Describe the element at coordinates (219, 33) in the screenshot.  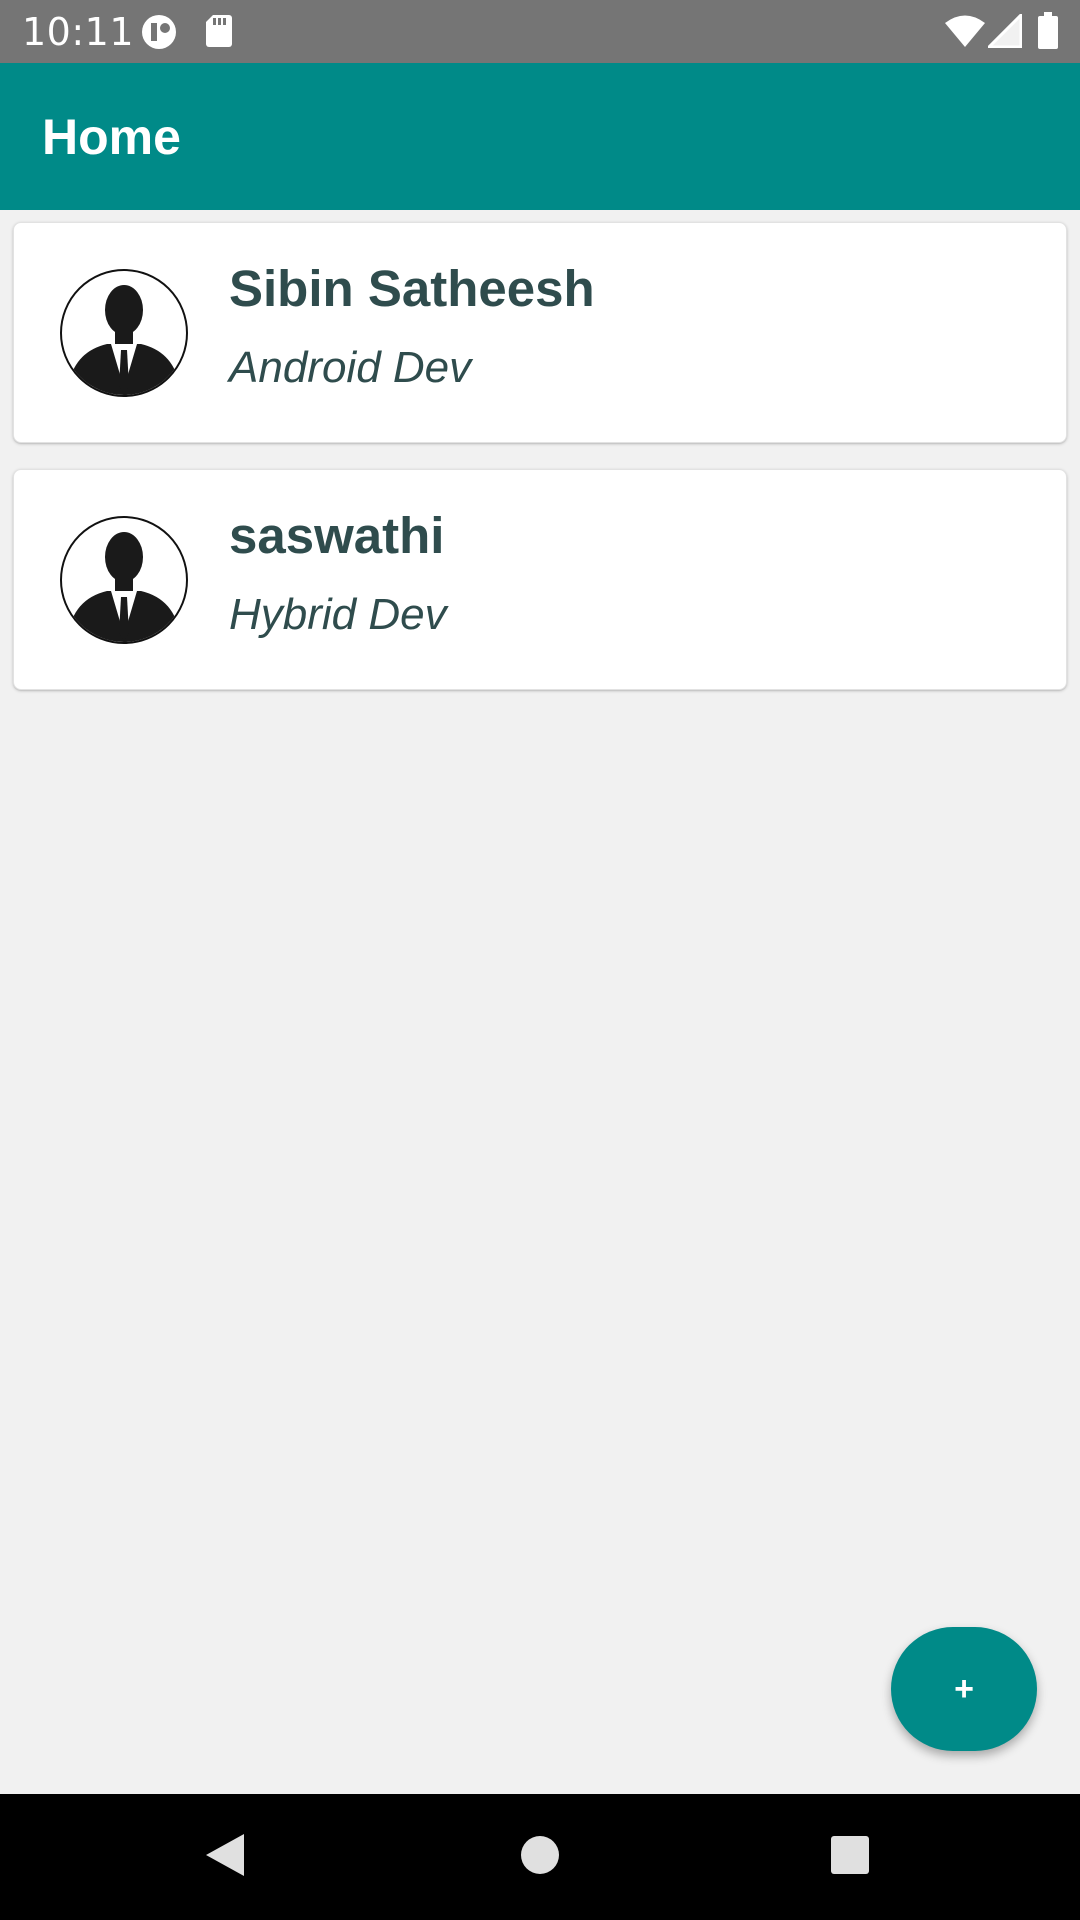
I see `sd-card-icon` at that location.